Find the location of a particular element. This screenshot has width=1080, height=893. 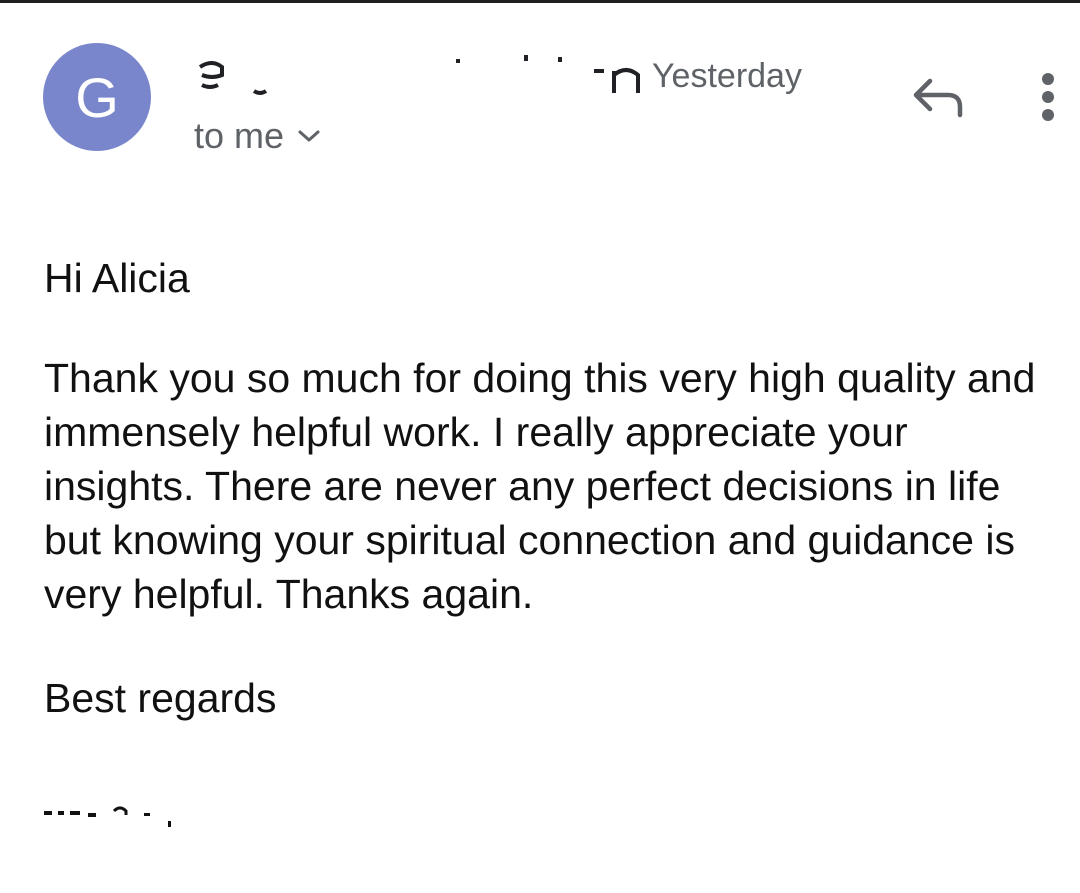

recipient-label: to me is located at coordinates (239, 135).